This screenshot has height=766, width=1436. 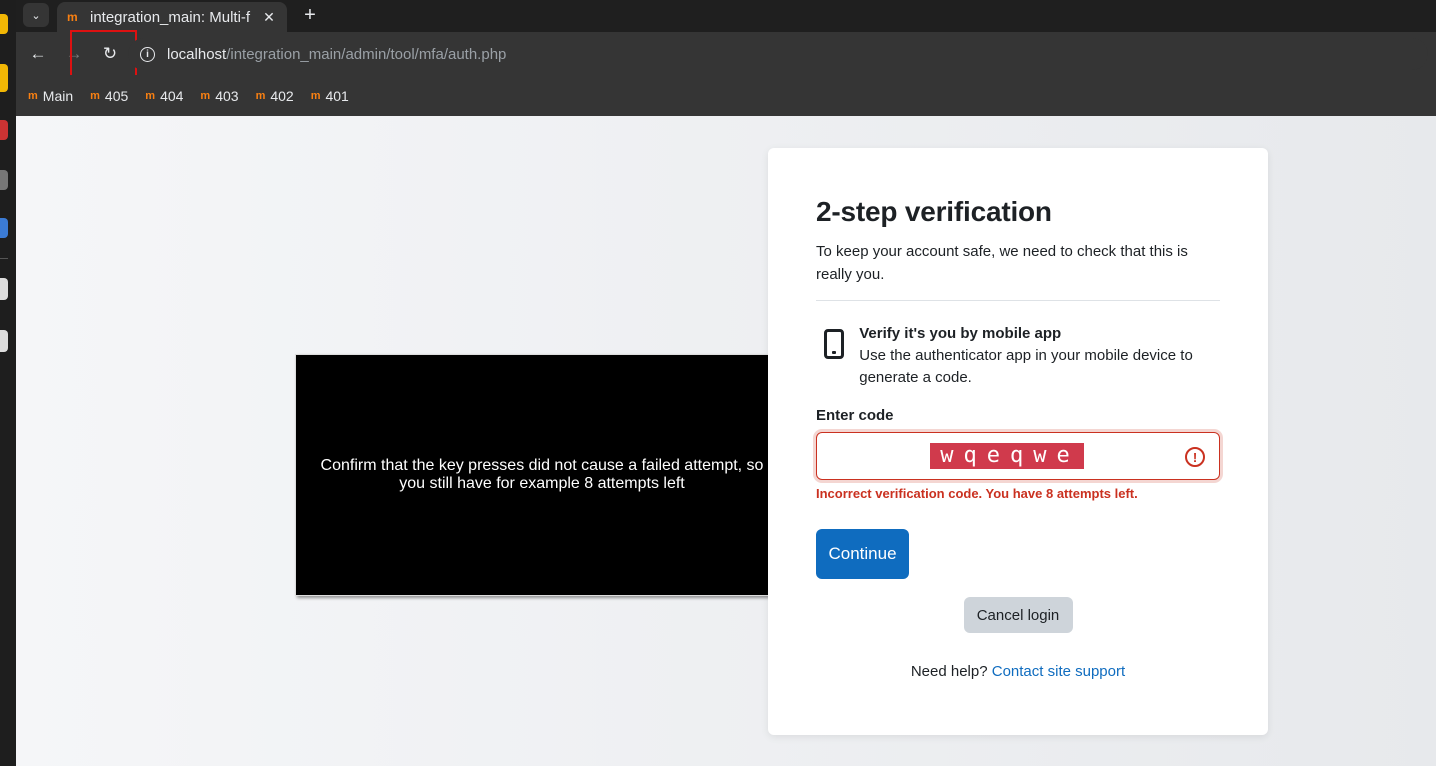 I want to click on chevron-down-icon: ⌄, so click(x=36, y=15).